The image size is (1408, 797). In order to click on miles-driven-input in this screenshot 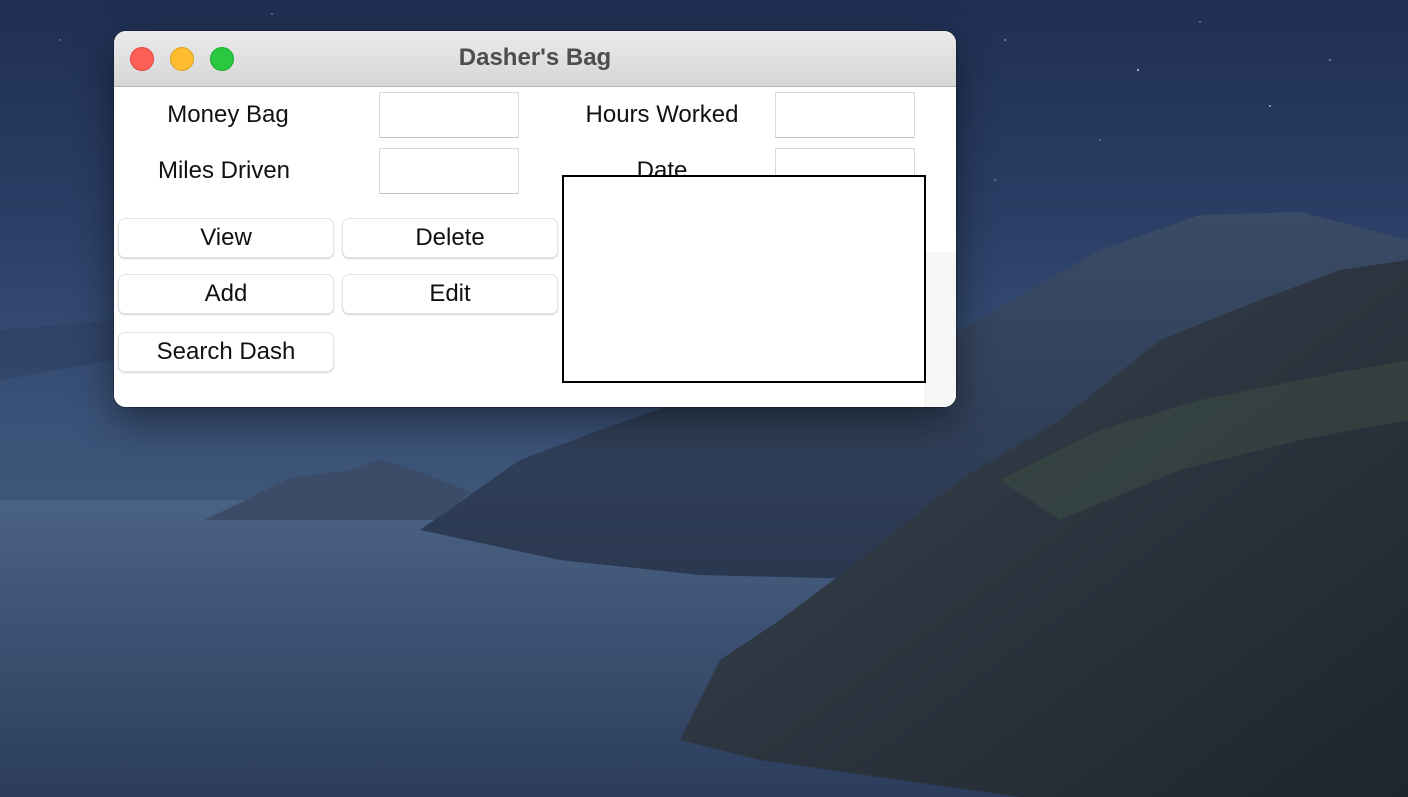, I will do `click(449, 171)`.